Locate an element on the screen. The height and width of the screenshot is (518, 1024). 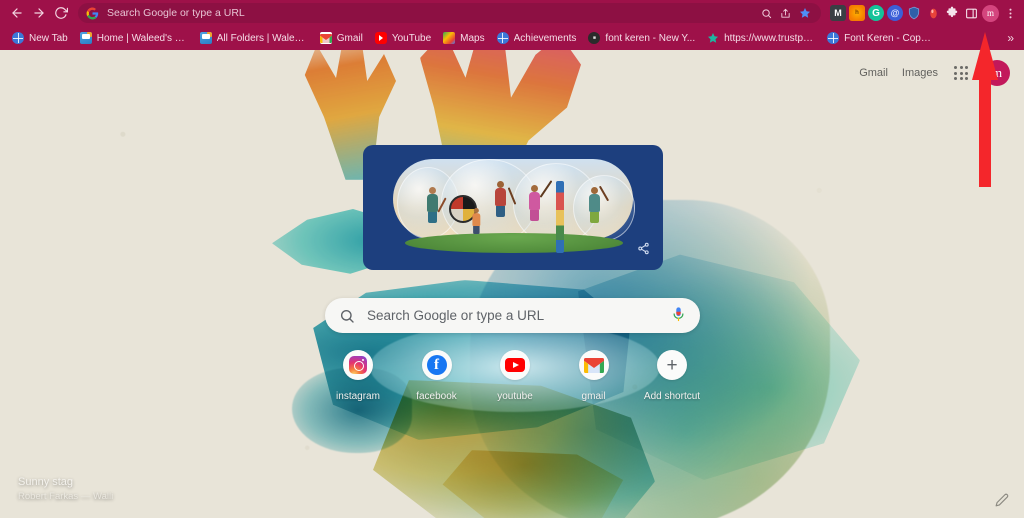
bookmark-label: YouTube is located at coordinates (411, 38).